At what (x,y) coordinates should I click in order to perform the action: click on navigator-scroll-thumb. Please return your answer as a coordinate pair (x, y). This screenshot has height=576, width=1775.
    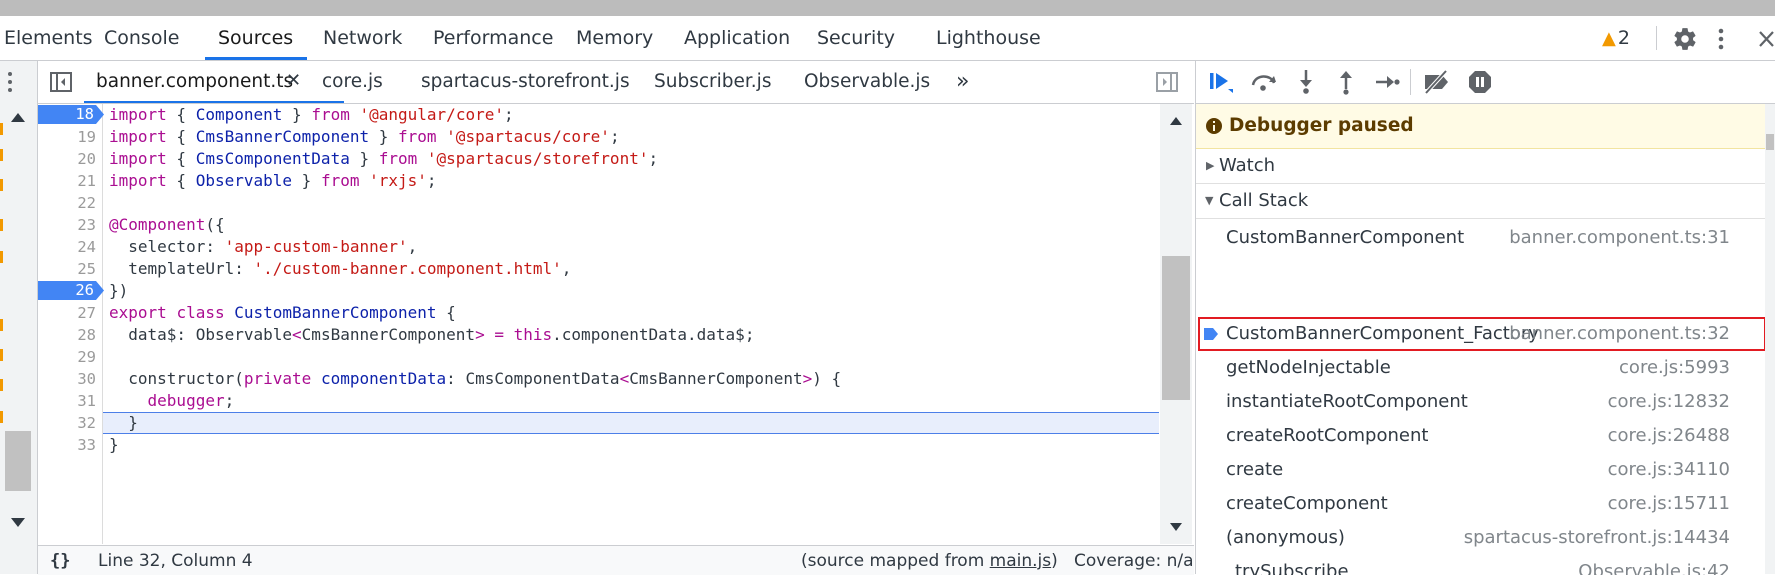
    Looking at the image, I should click on (18, 461).